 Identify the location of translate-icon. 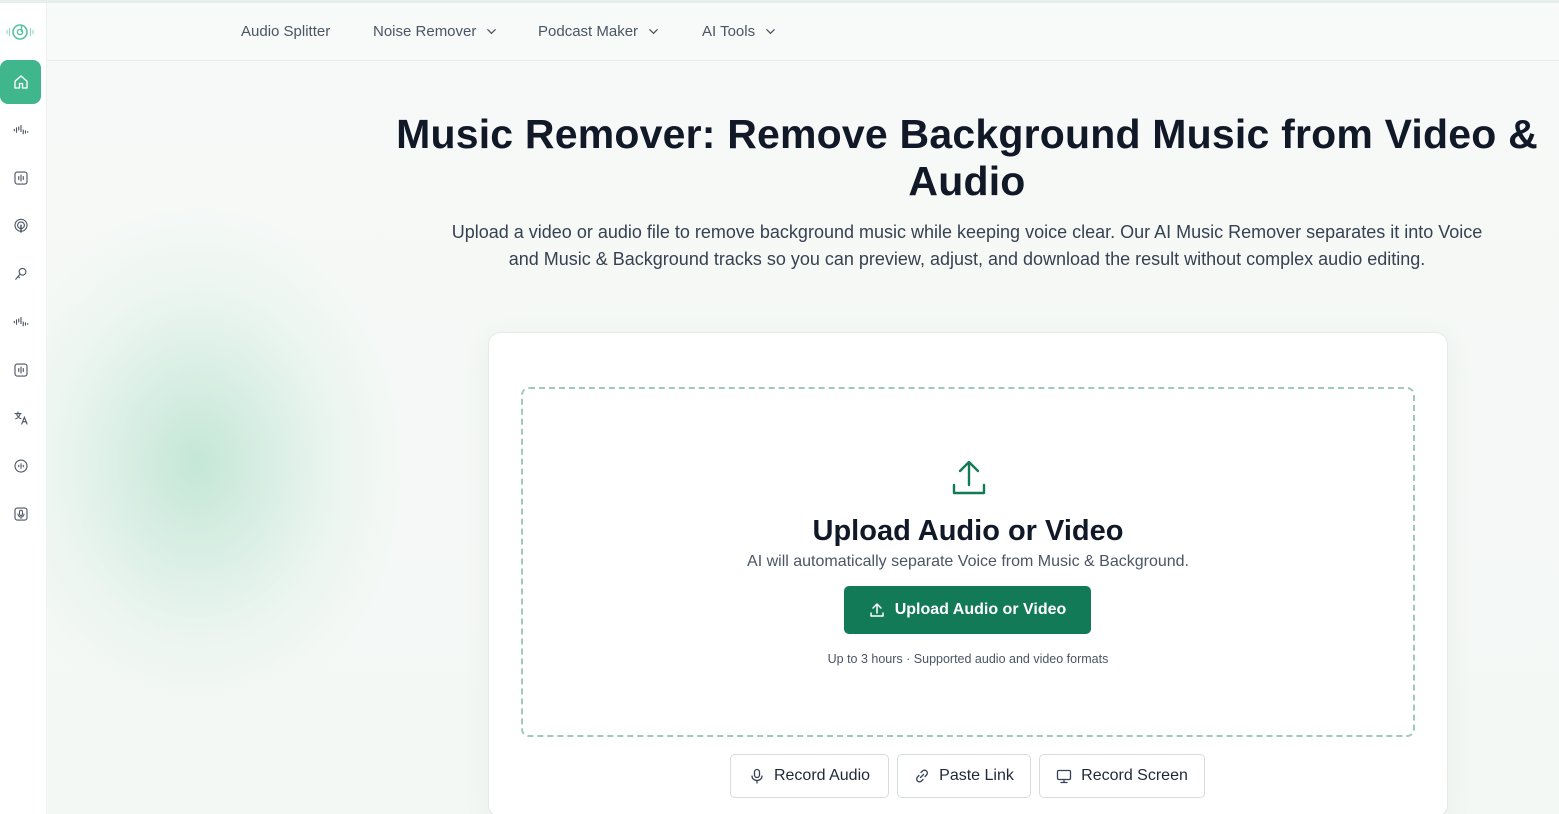
(20, 418).